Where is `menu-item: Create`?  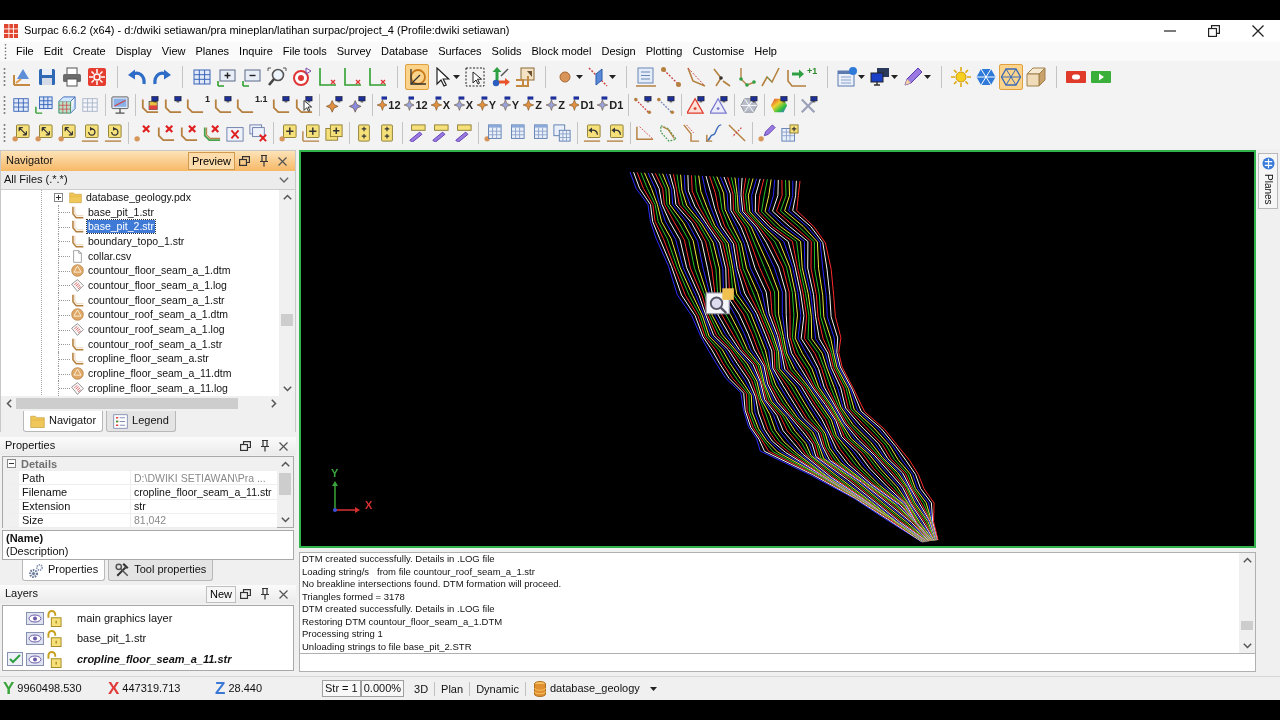
menu-item: Create is located at coordinates (89, 51).